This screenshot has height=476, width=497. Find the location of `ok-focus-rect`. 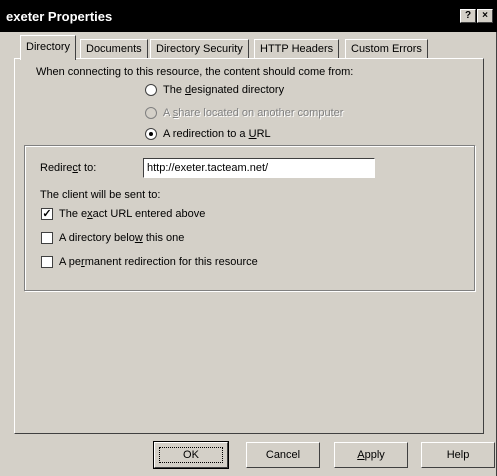

ok-focus-rect is located at coordinates (191, 455).